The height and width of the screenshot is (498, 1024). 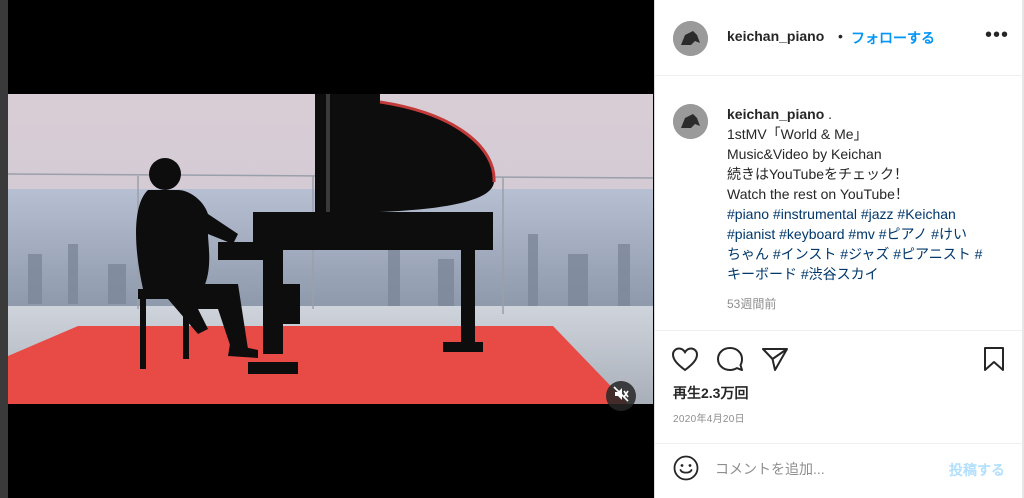 What do you see at coordinates (867, 274) in the screenshot?
I see `hashtag-line: キーボード #渋谷スカイ` at bounding box center [867, 274].